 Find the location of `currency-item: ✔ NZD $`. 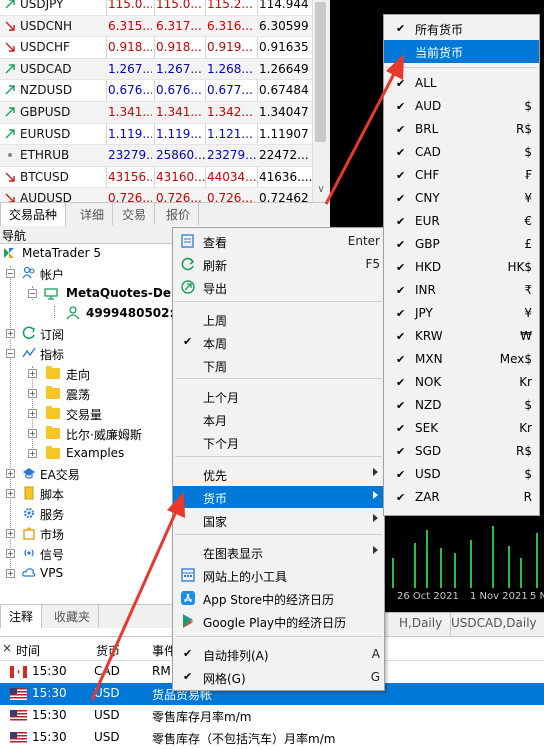

currency-item: ✔ NZD $ is located at coordinates (461, 405).